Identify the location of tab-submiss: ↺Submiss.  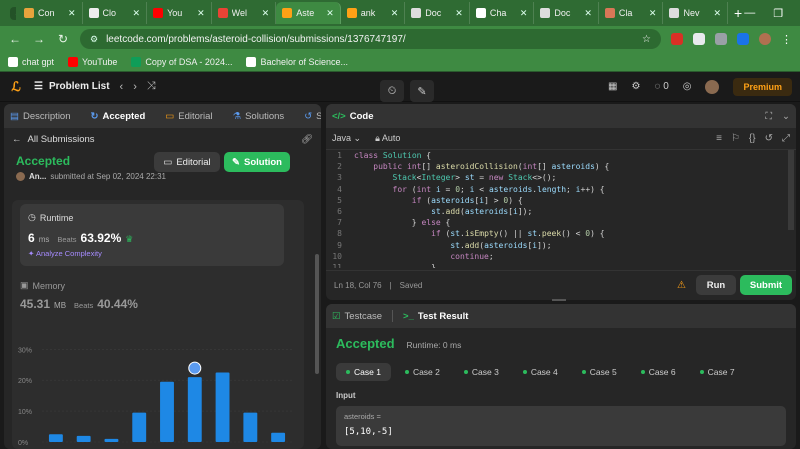
(312, 116).